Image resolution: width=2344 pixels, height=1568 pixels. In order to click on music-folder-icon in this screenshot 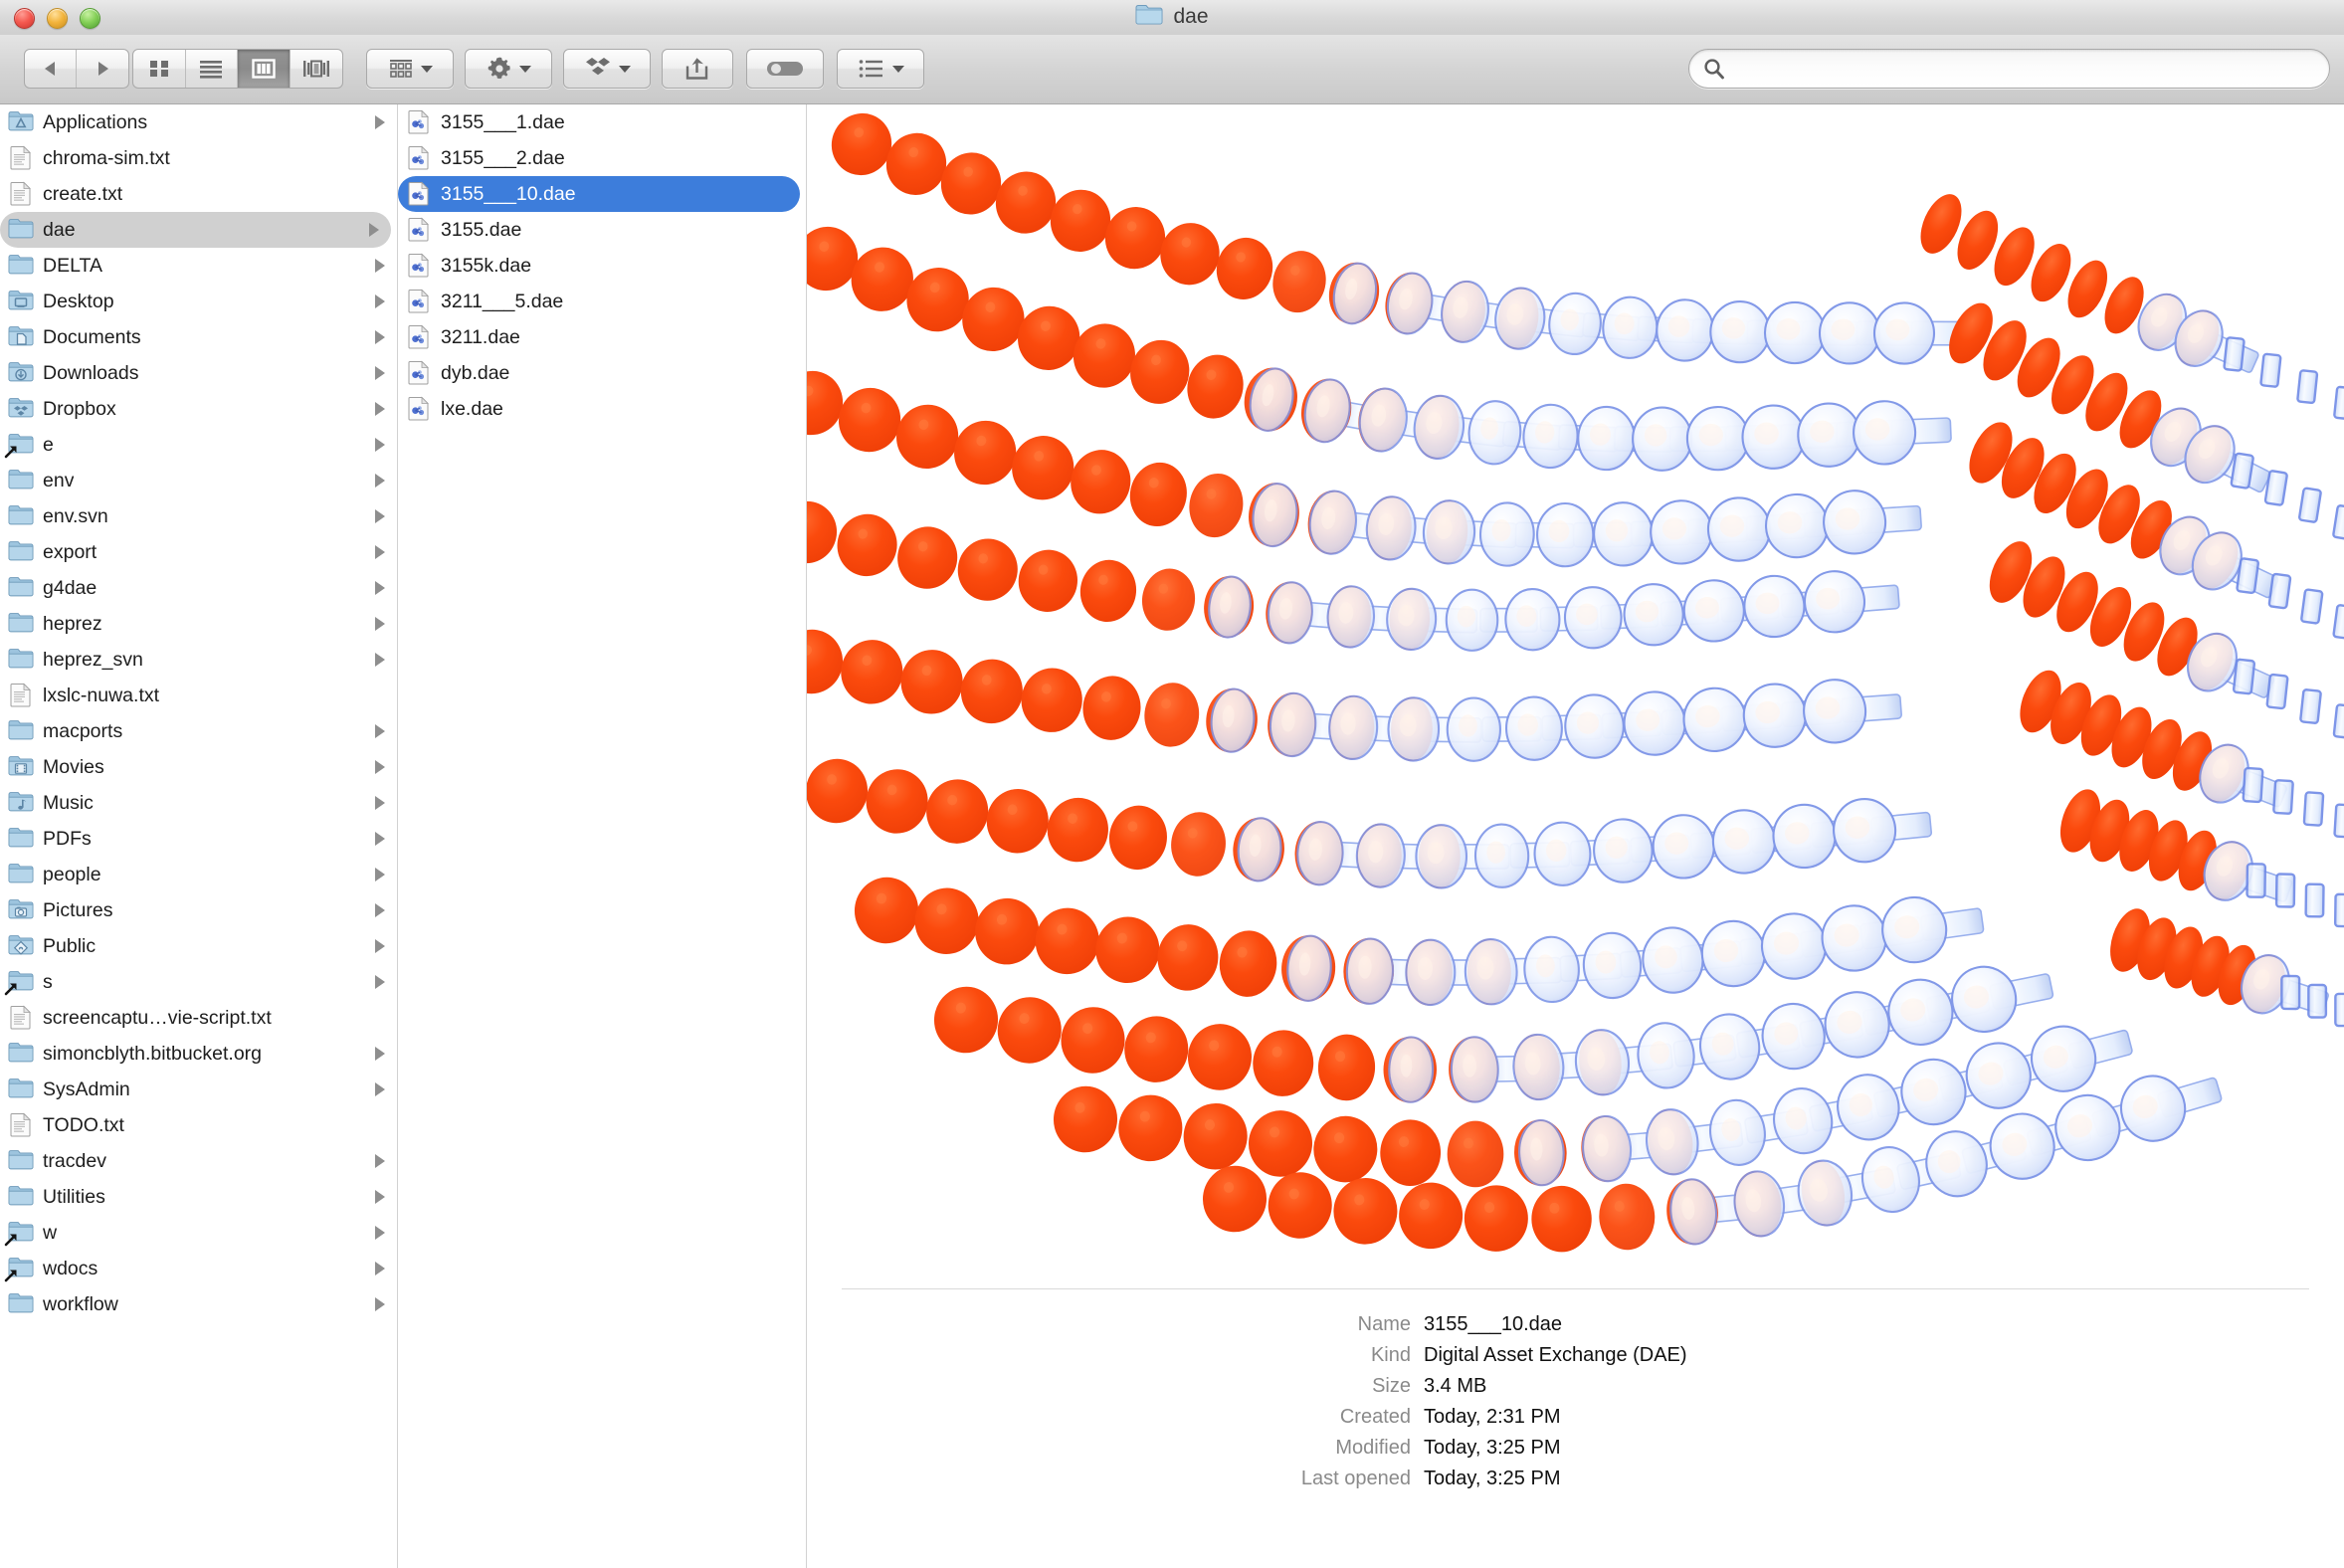, I will do `click(21, 803)`.